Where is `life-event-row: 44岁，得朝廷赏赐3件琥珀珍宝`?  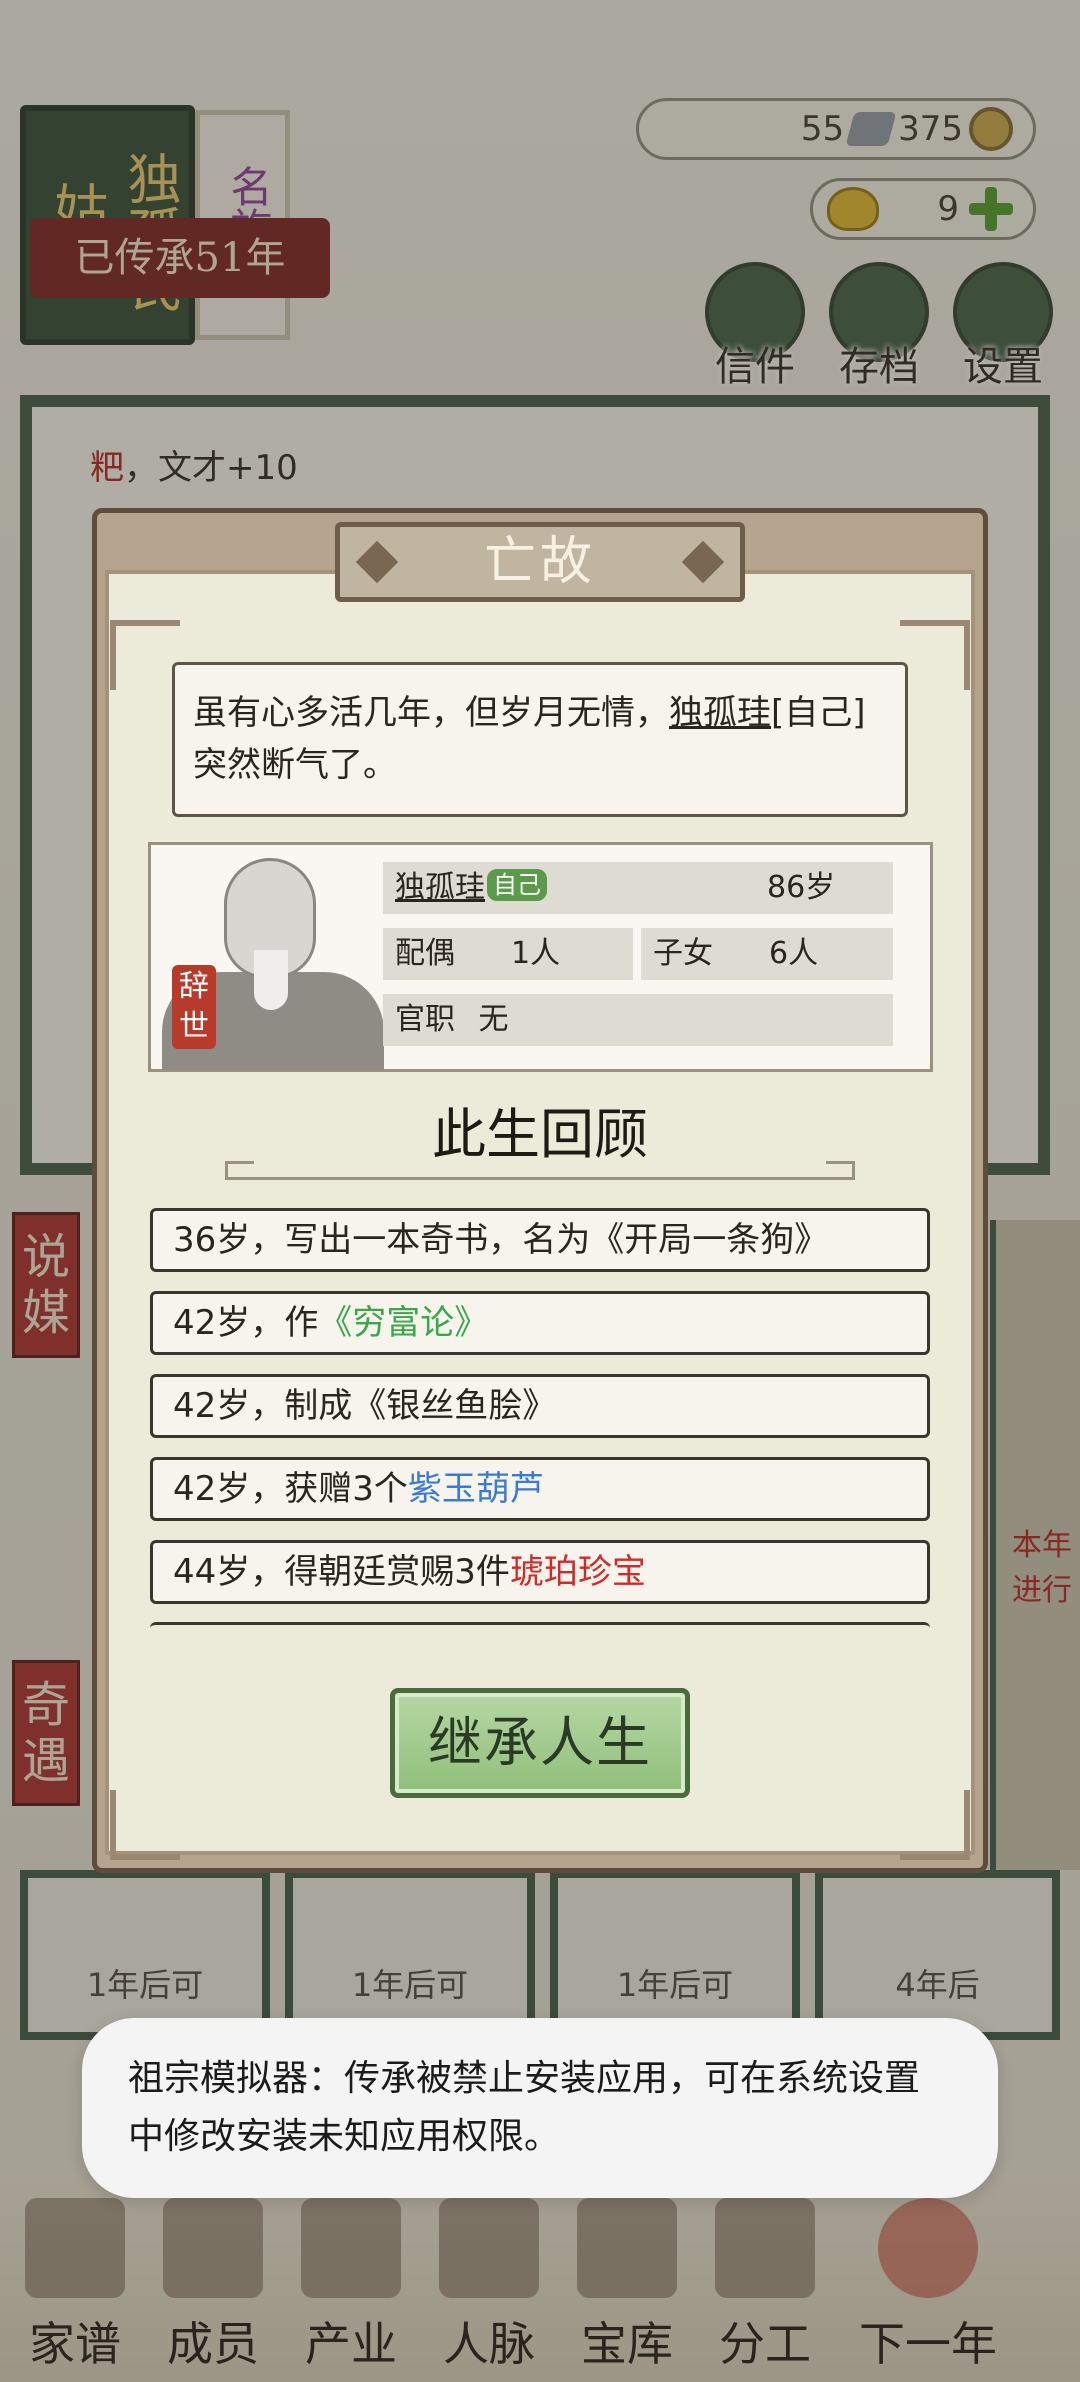 life-event-row: 44岁，得朝廷赏赐3件琥珀珍宝 is located at coordinates (540, 1572).